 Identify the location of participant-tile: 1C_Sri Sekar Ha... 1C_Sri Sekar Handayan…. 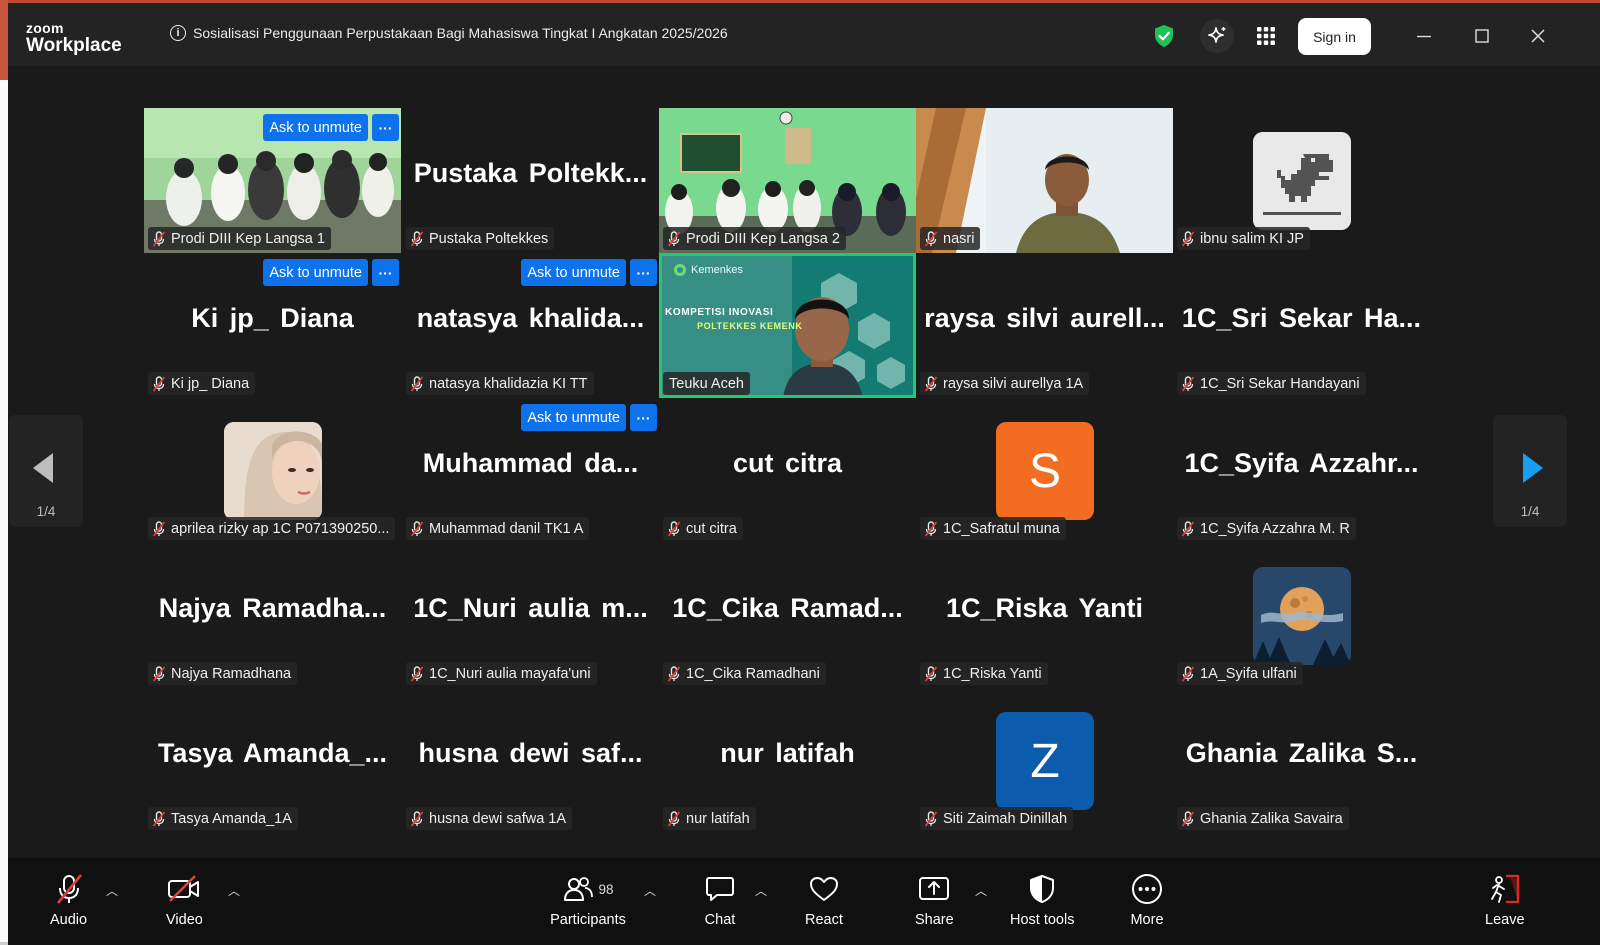
(1301, 325).